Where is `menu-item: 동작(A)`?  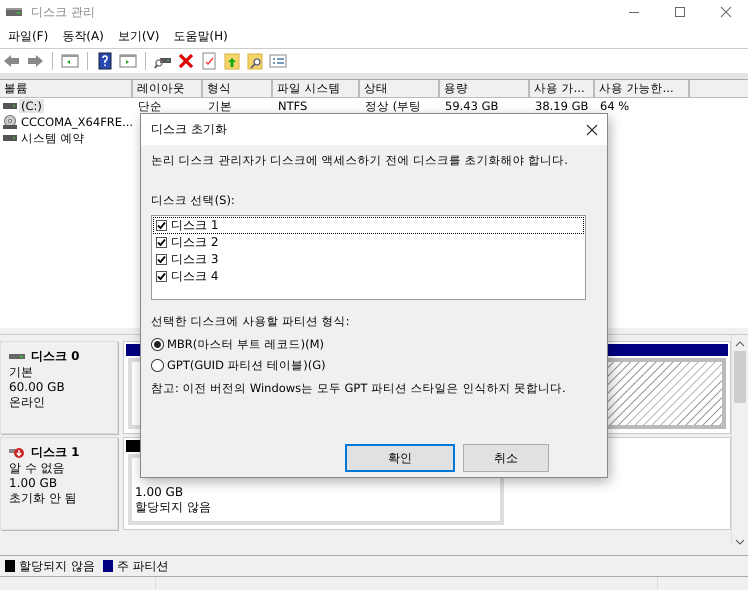
menu-item: 동작(A) is located at coordinates (83, 36).